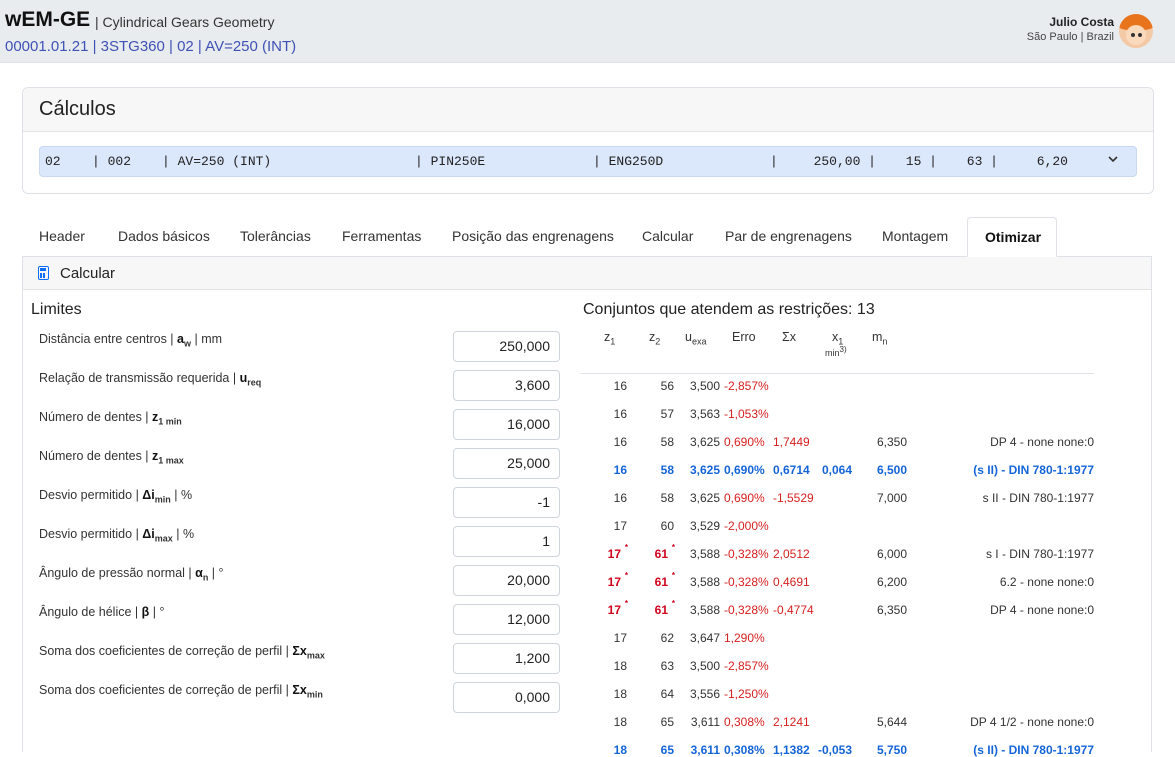  I want to click on user-name: Julio Costa, so click(1081, 22).